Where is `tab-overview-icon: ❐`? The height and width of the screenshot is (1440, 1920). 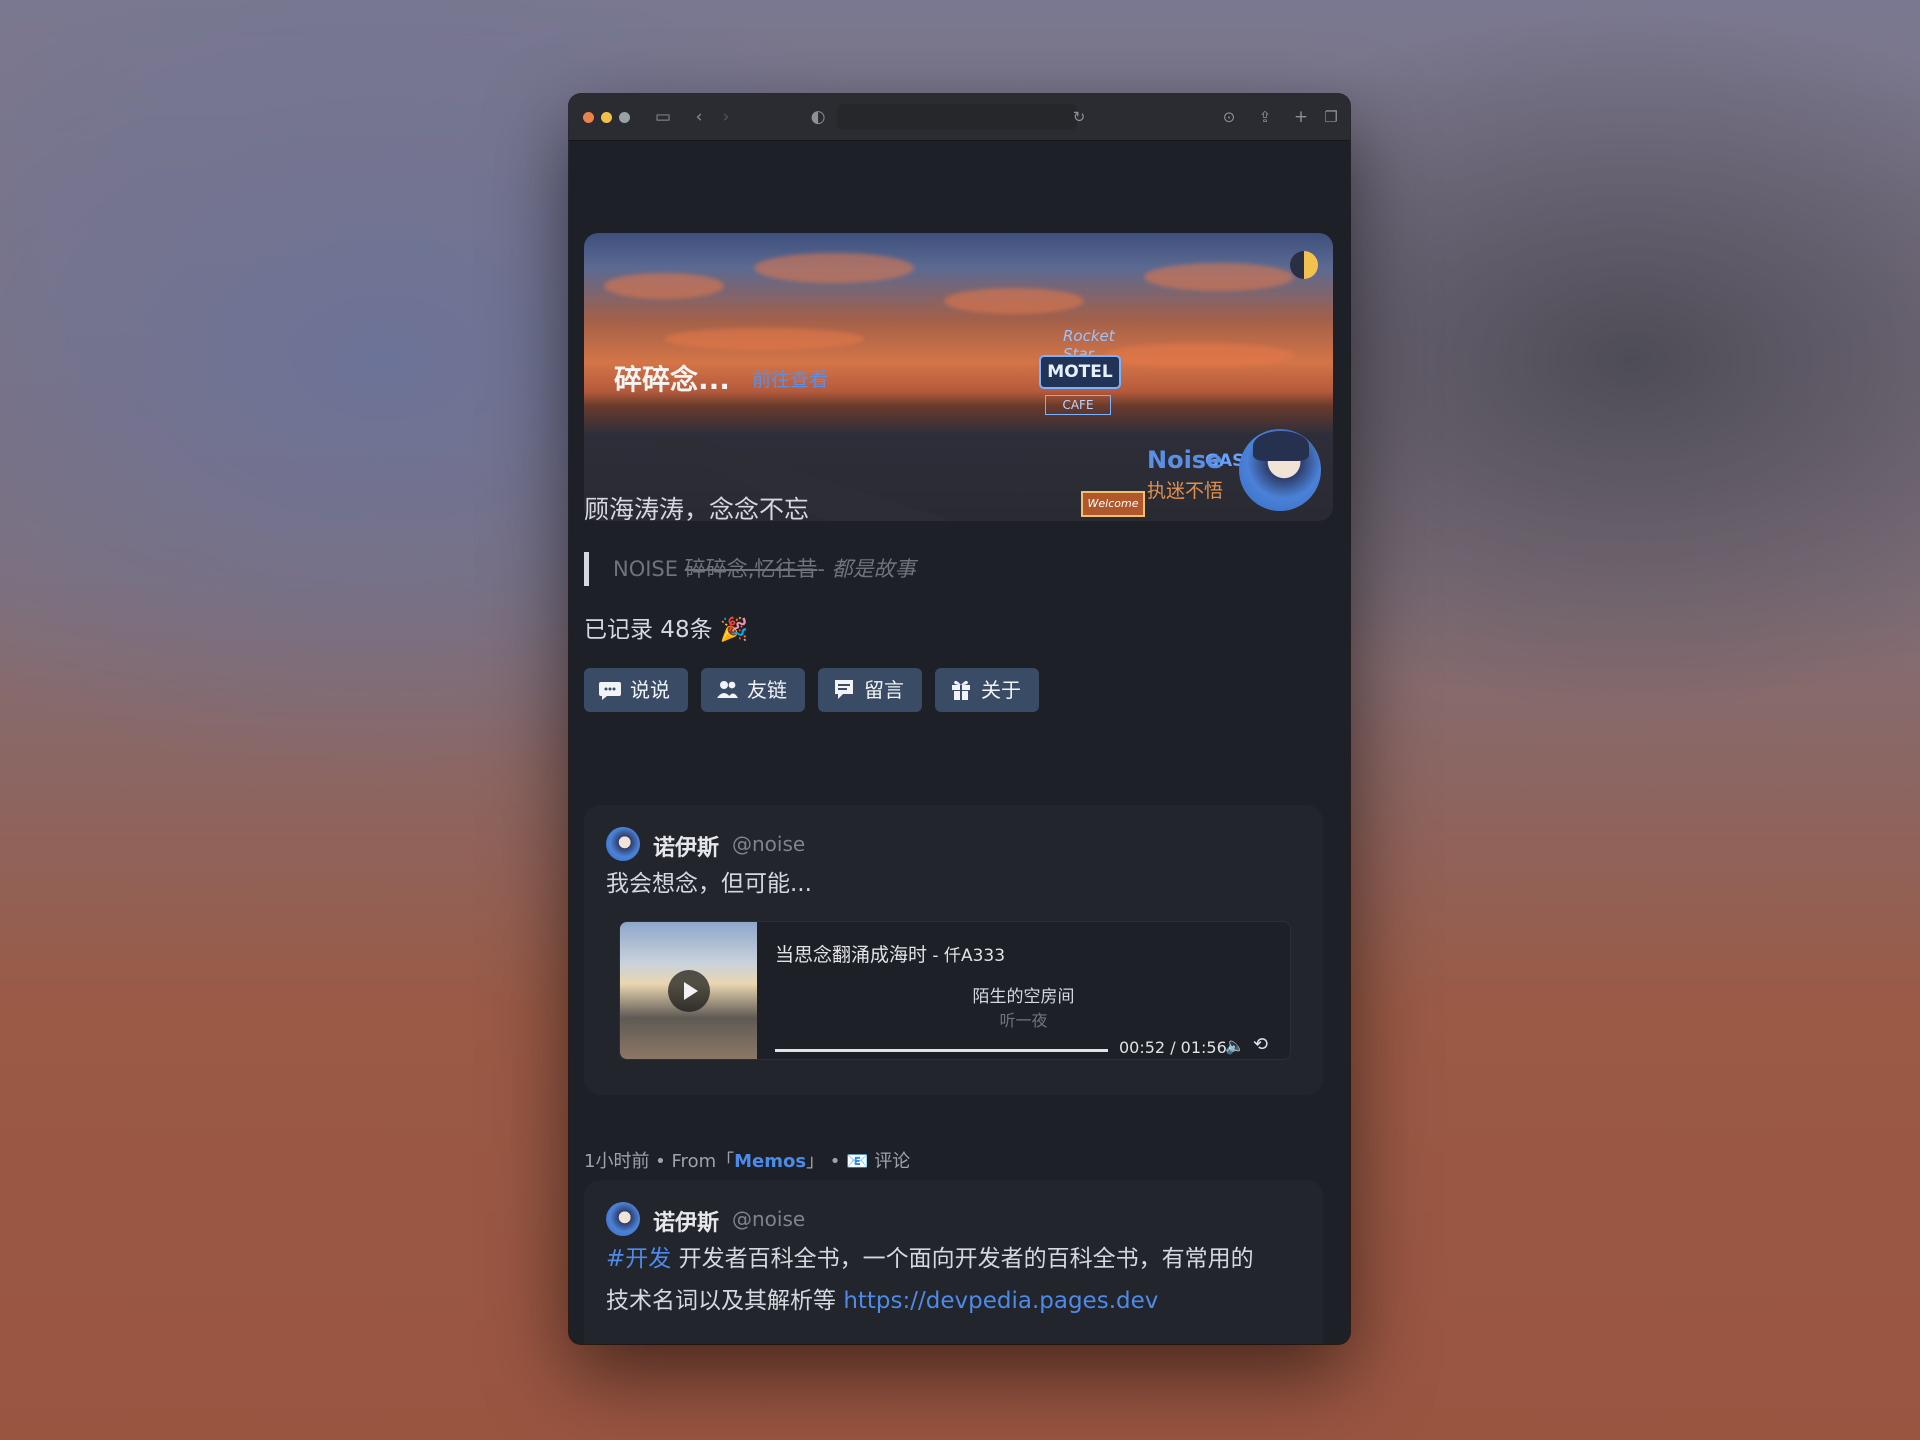 tab-overview-icon: ❐ is located at coordinates (1331, 117).